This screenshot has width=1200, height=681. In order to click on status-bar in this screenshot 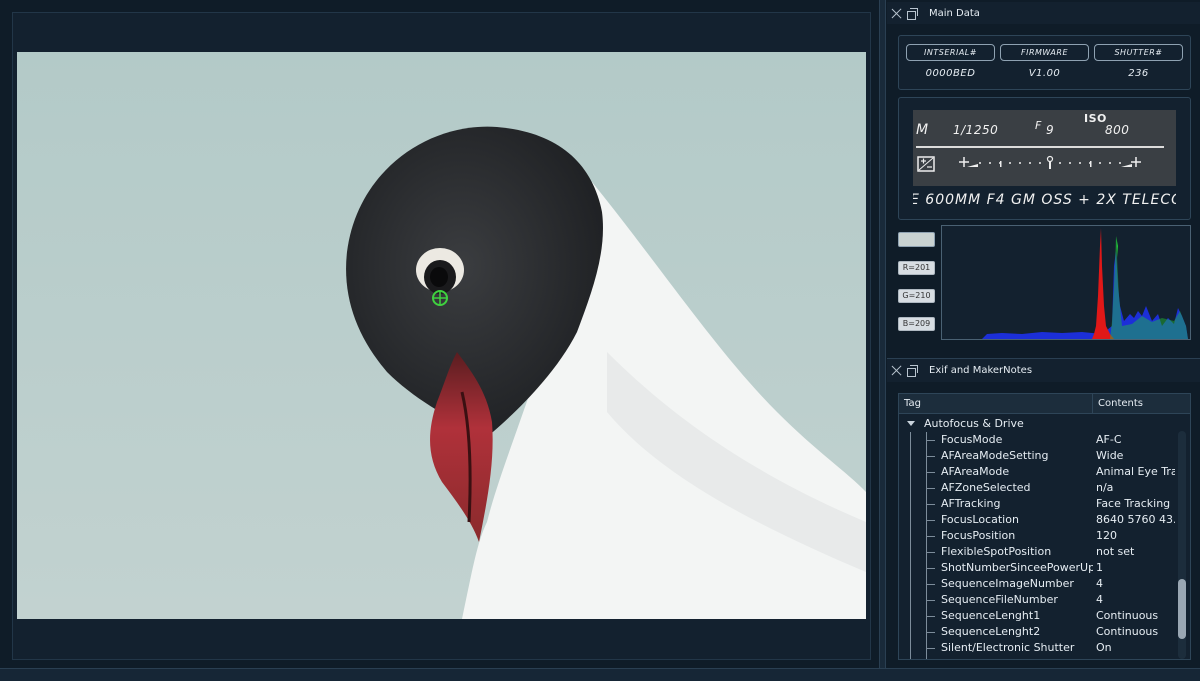, I will do `click(600, 674)`.